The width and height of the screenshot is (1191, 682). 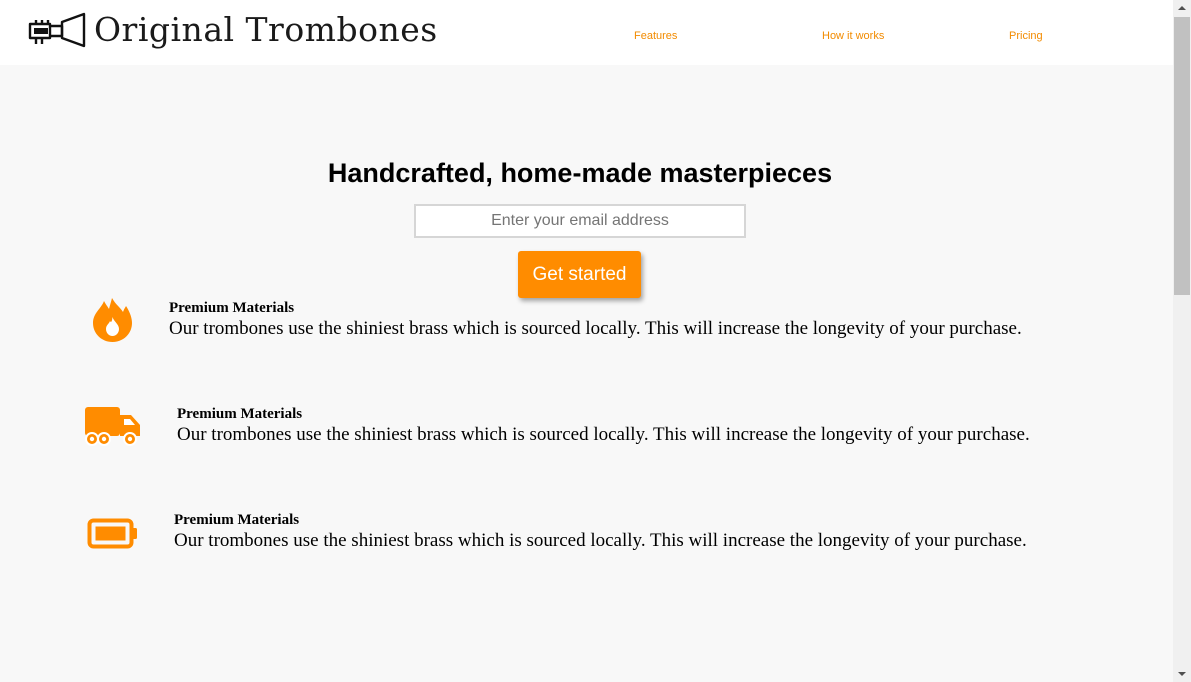 What do you see at coordinates (580, 173) in the screenshot?
I see `hero-title: Handcrafted, home-made masterpieces` at bounding box center [580, 173].